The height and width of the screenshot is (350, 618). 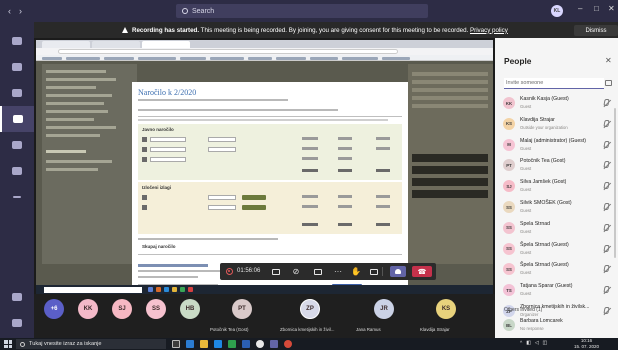 What do you see at coordinates (310, 309) in the screenshot?
I see `participant-avatar: ZP` at bounding box center [310, 309].